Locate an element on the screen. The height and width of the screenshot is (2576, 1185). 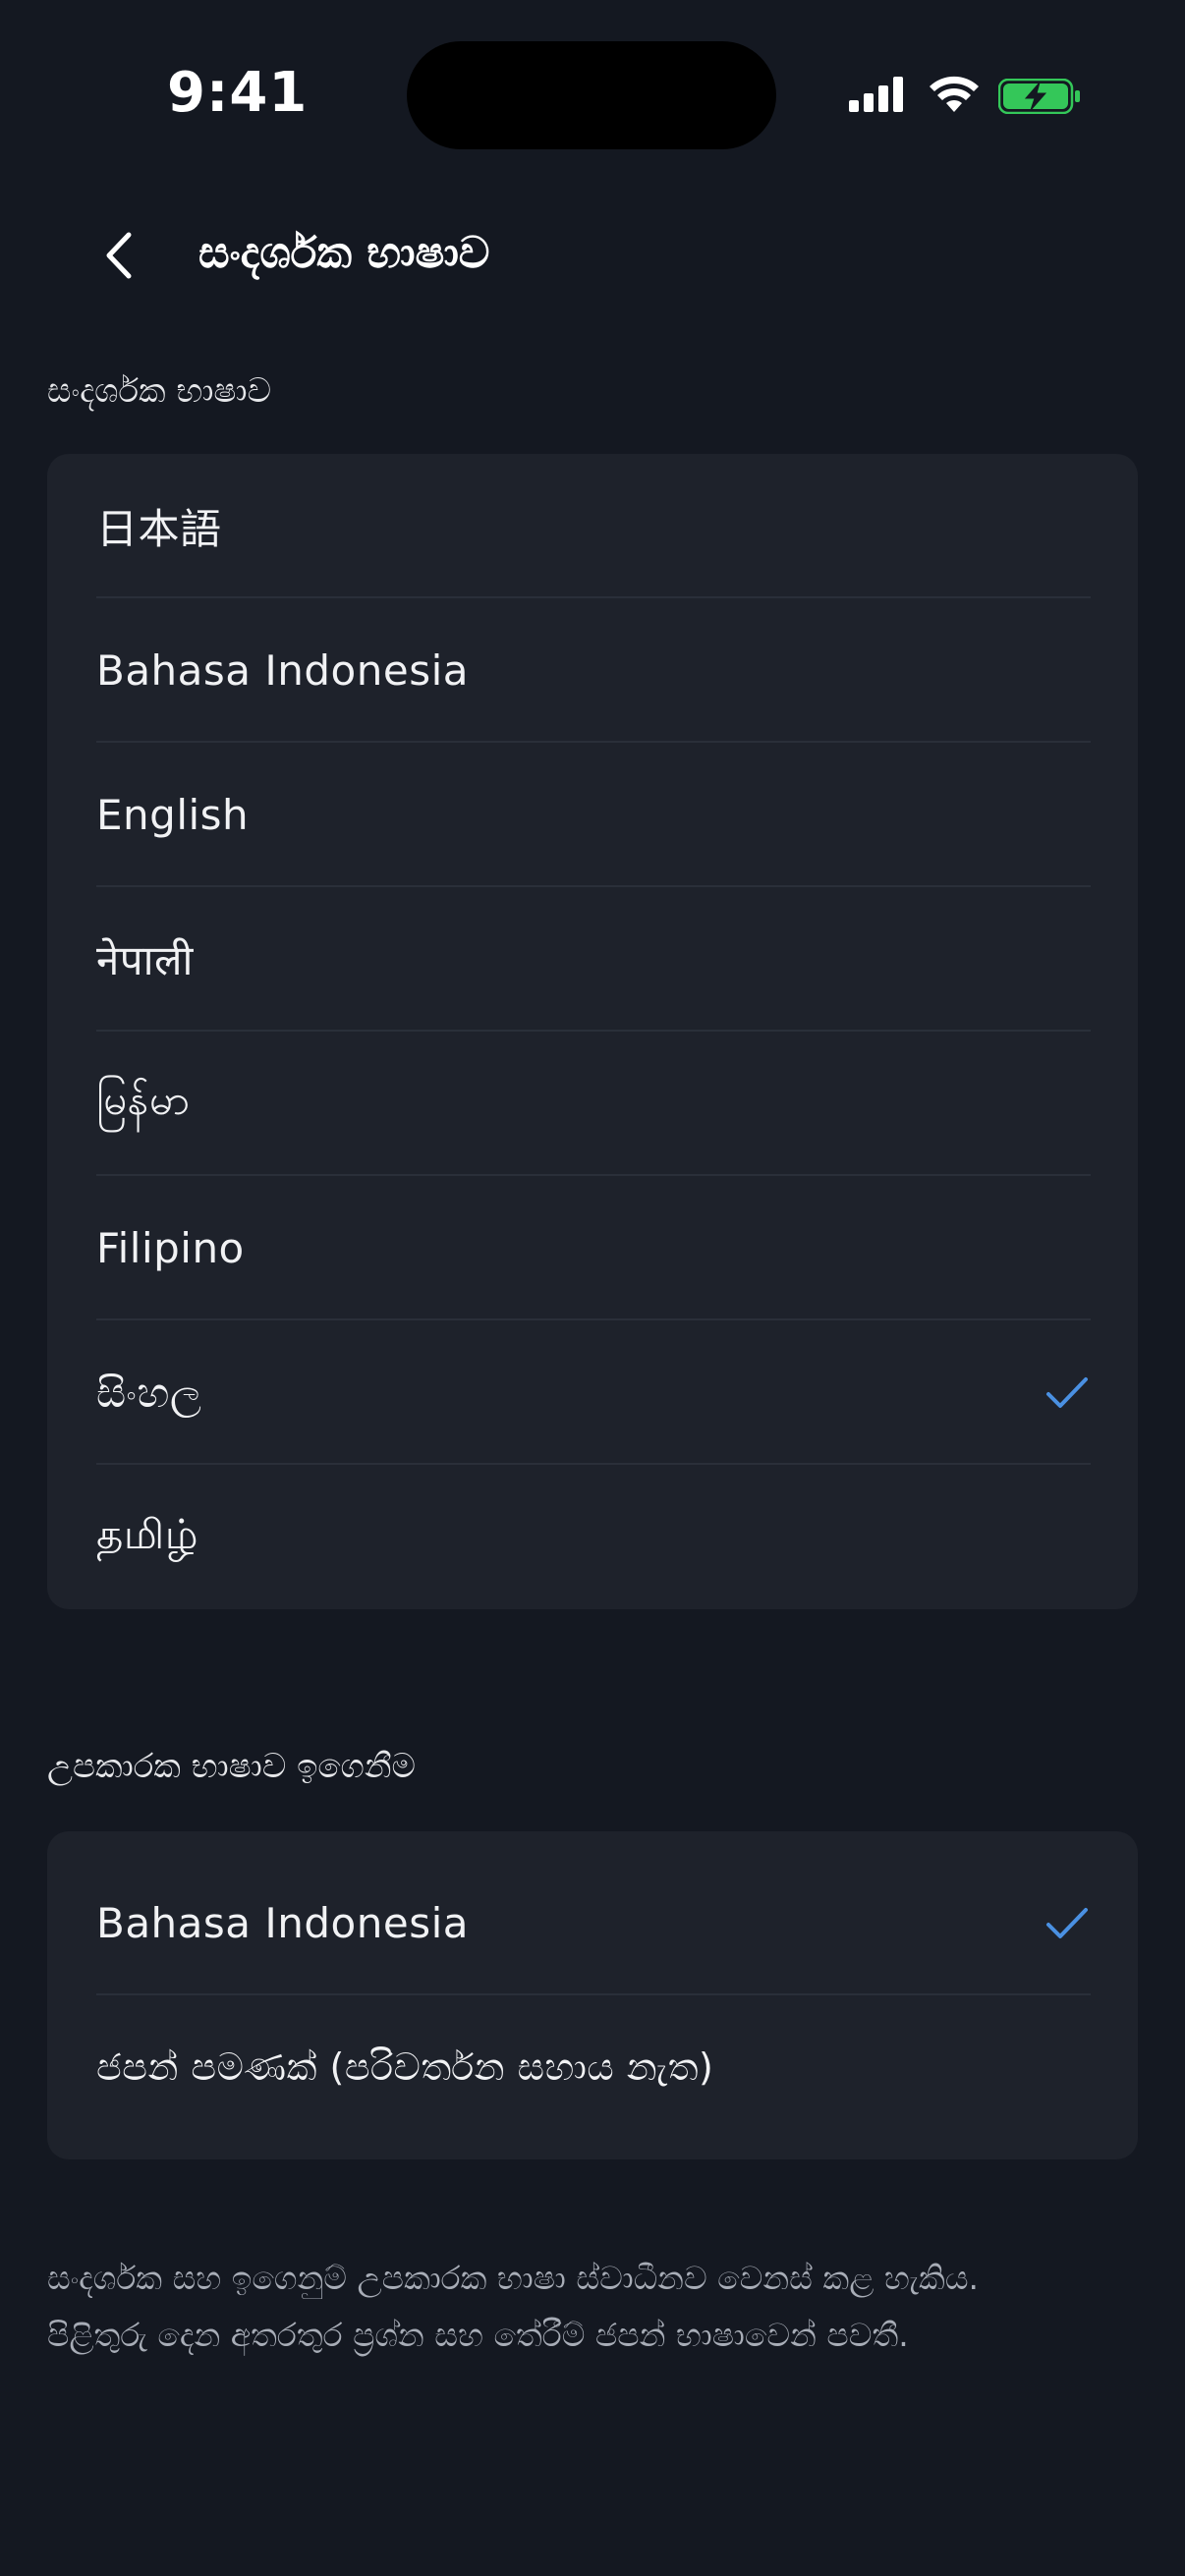
language-label: தமிழ் is located at coordinates (147, 1534).